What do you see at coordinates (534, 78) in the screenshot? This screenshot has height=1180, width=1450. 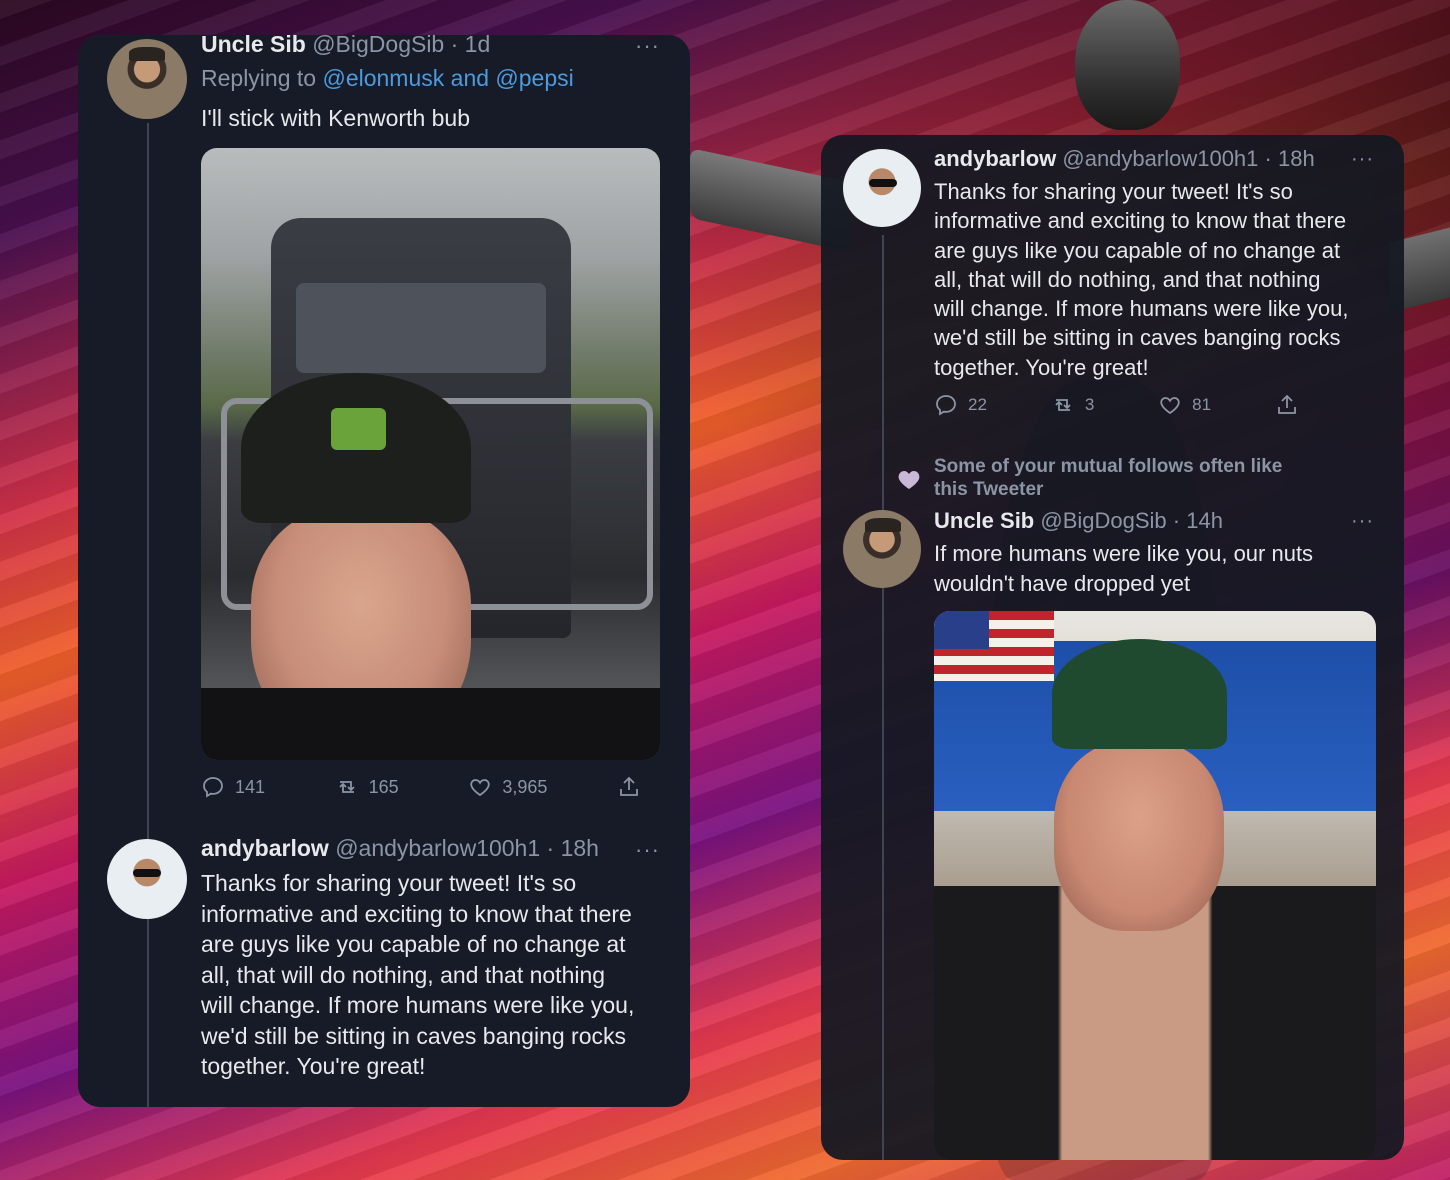 I see `mention-link: @pepsi` at bounding box center [534, 78].